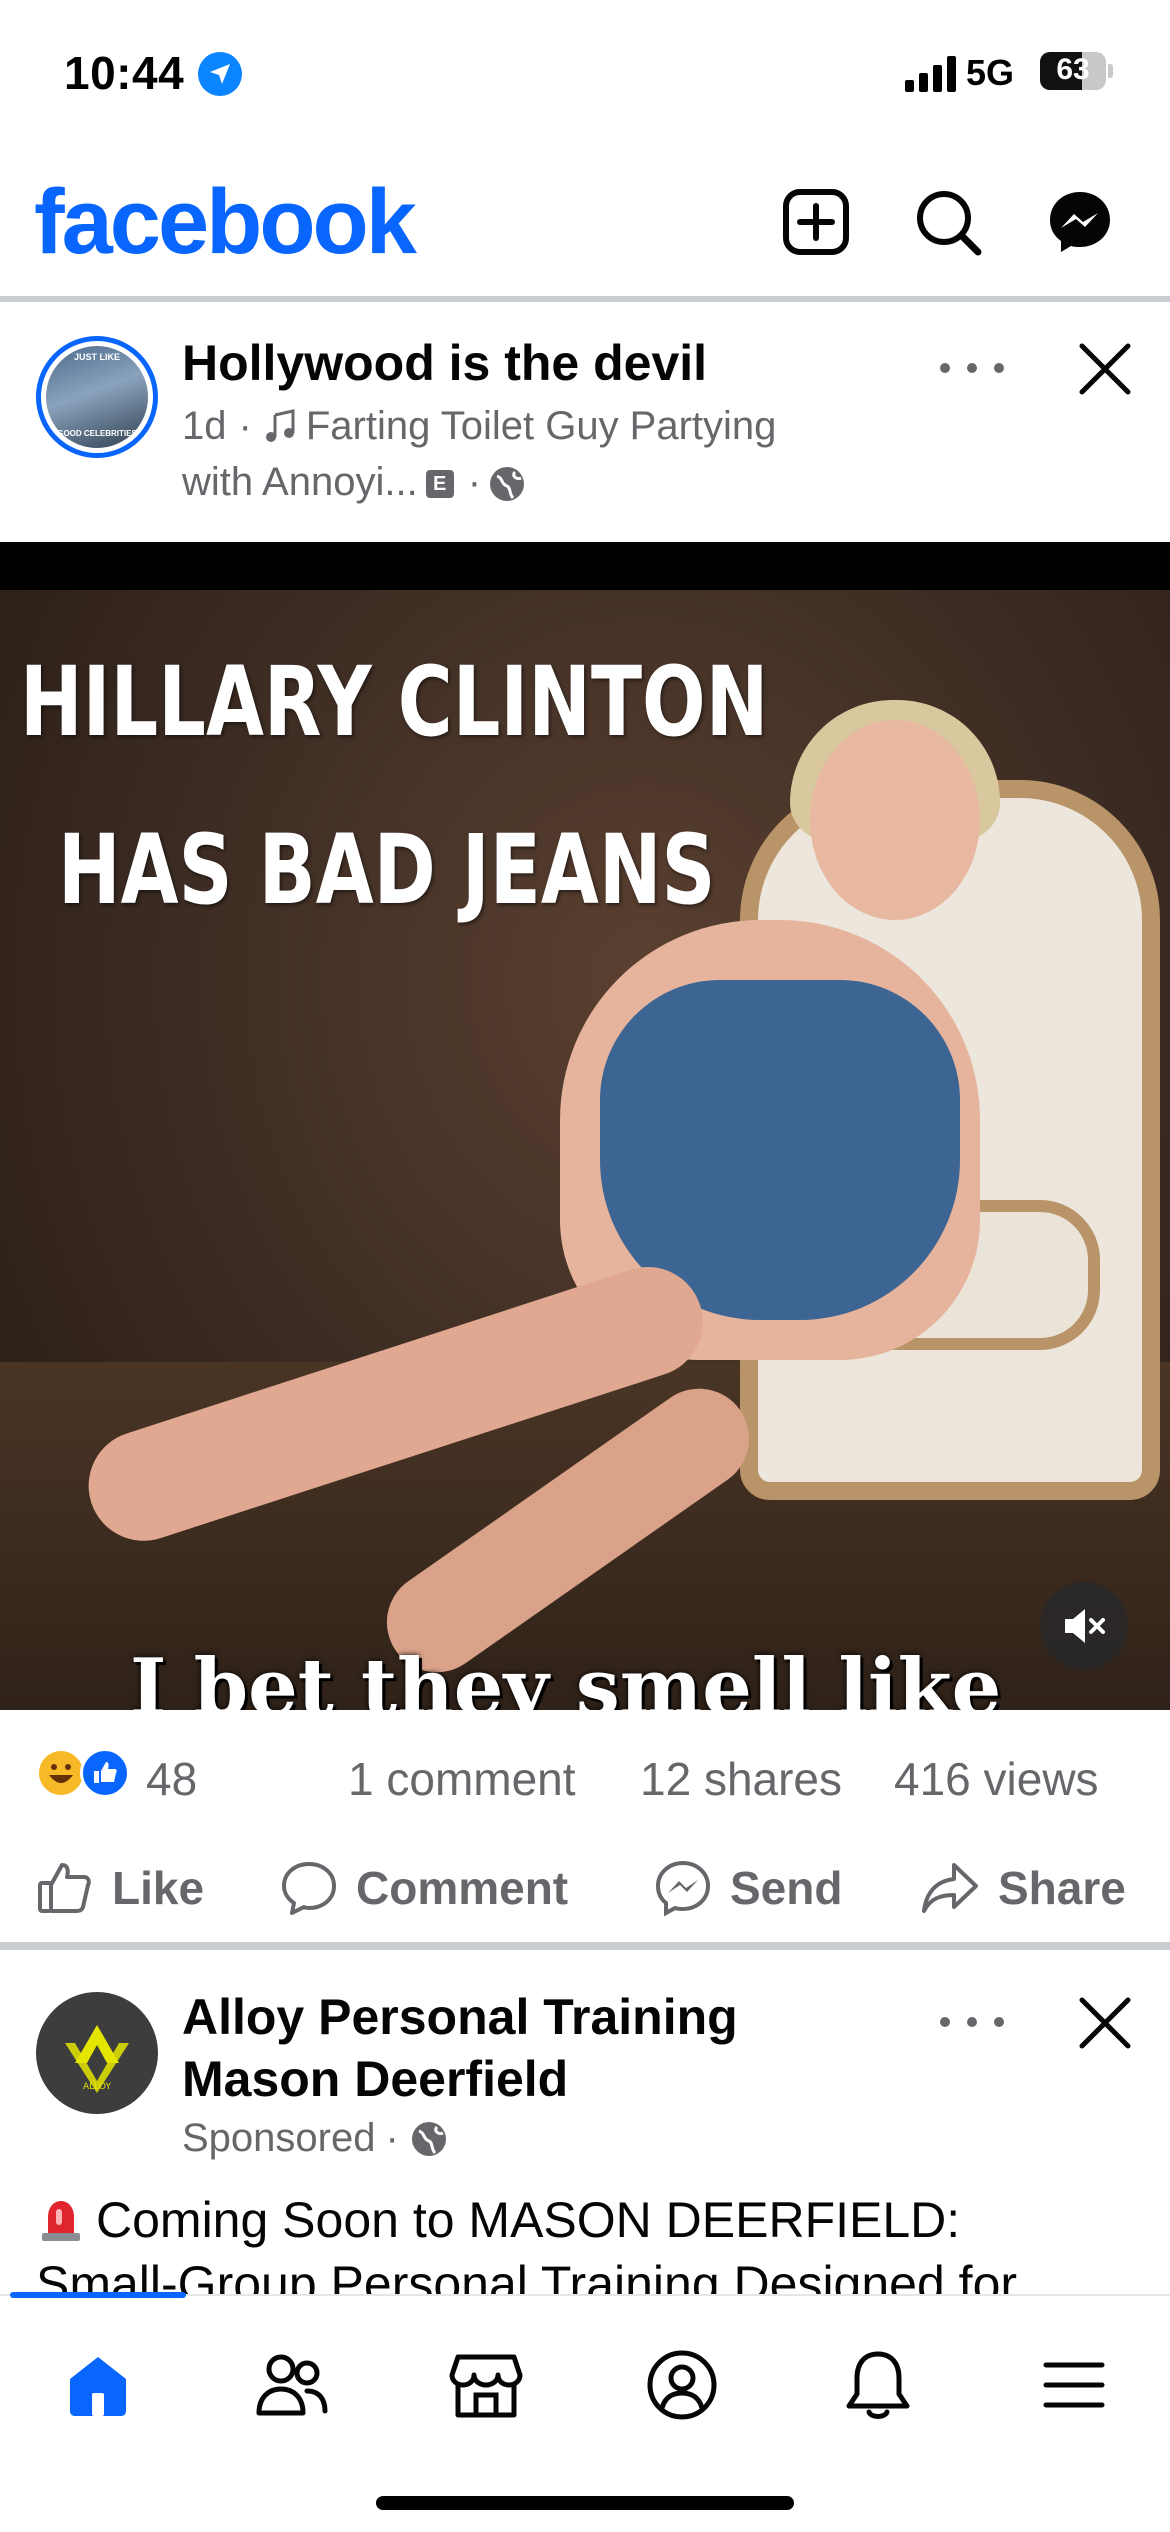  I want to click on search-button, so click(948, 222).